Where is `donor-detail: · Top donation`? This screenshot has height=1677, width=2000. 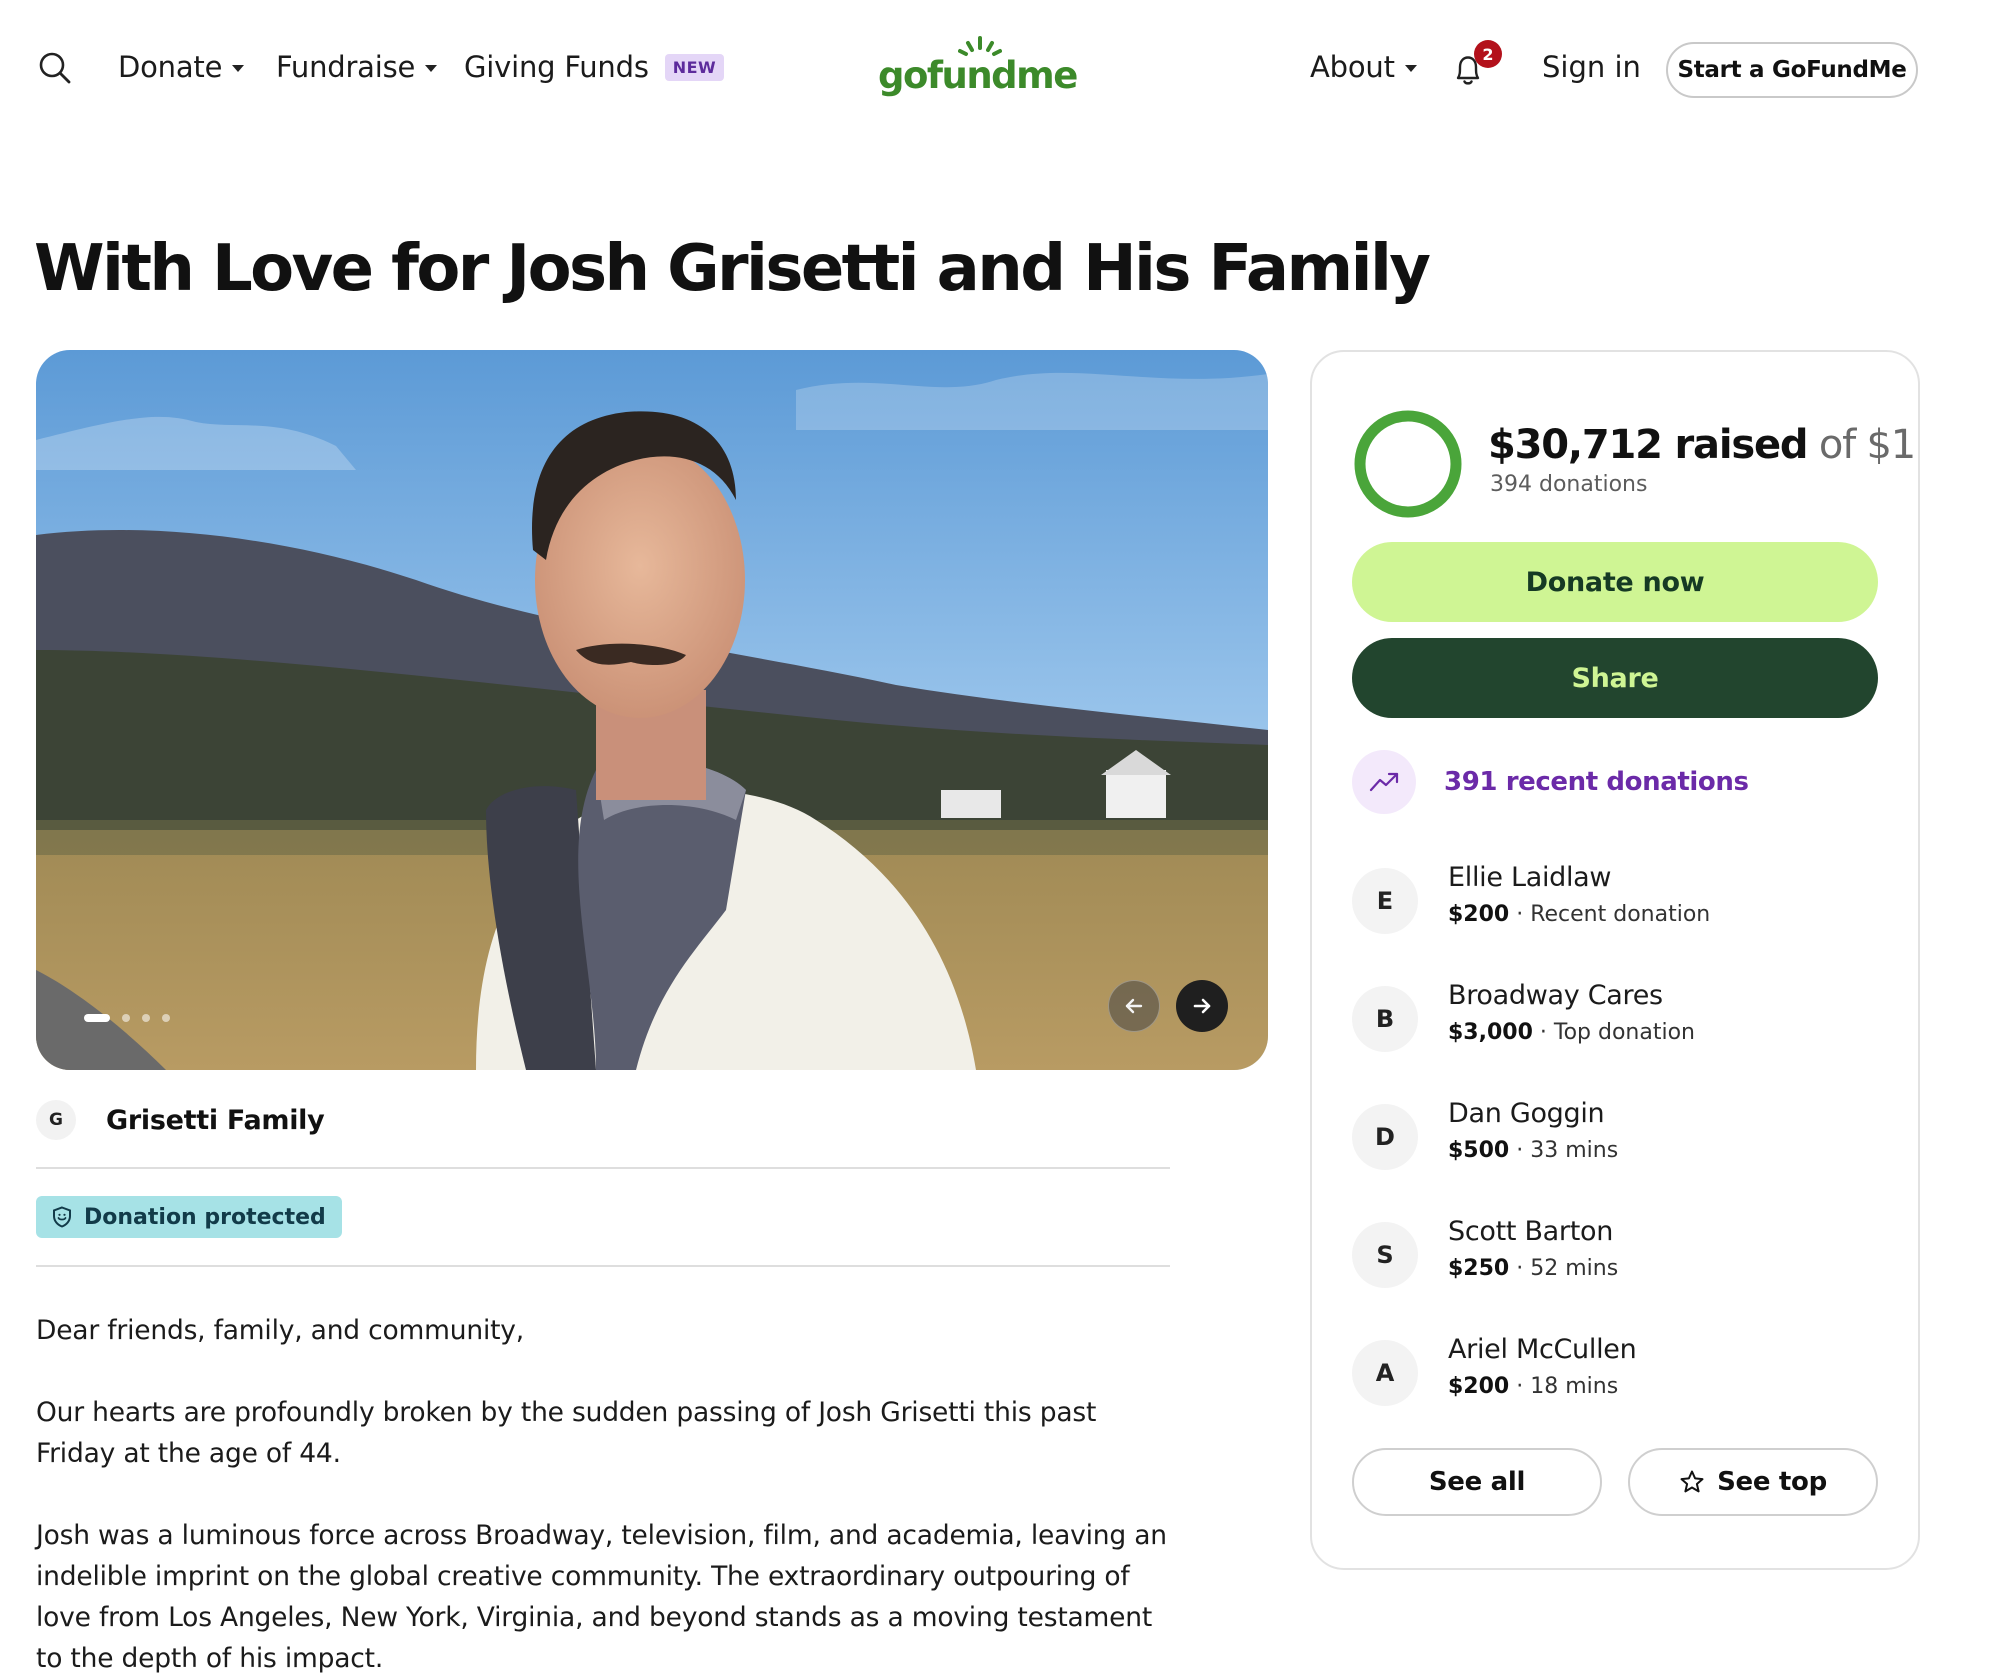 donor-detail: · Top donation is located at coordinates (1613, 1032).